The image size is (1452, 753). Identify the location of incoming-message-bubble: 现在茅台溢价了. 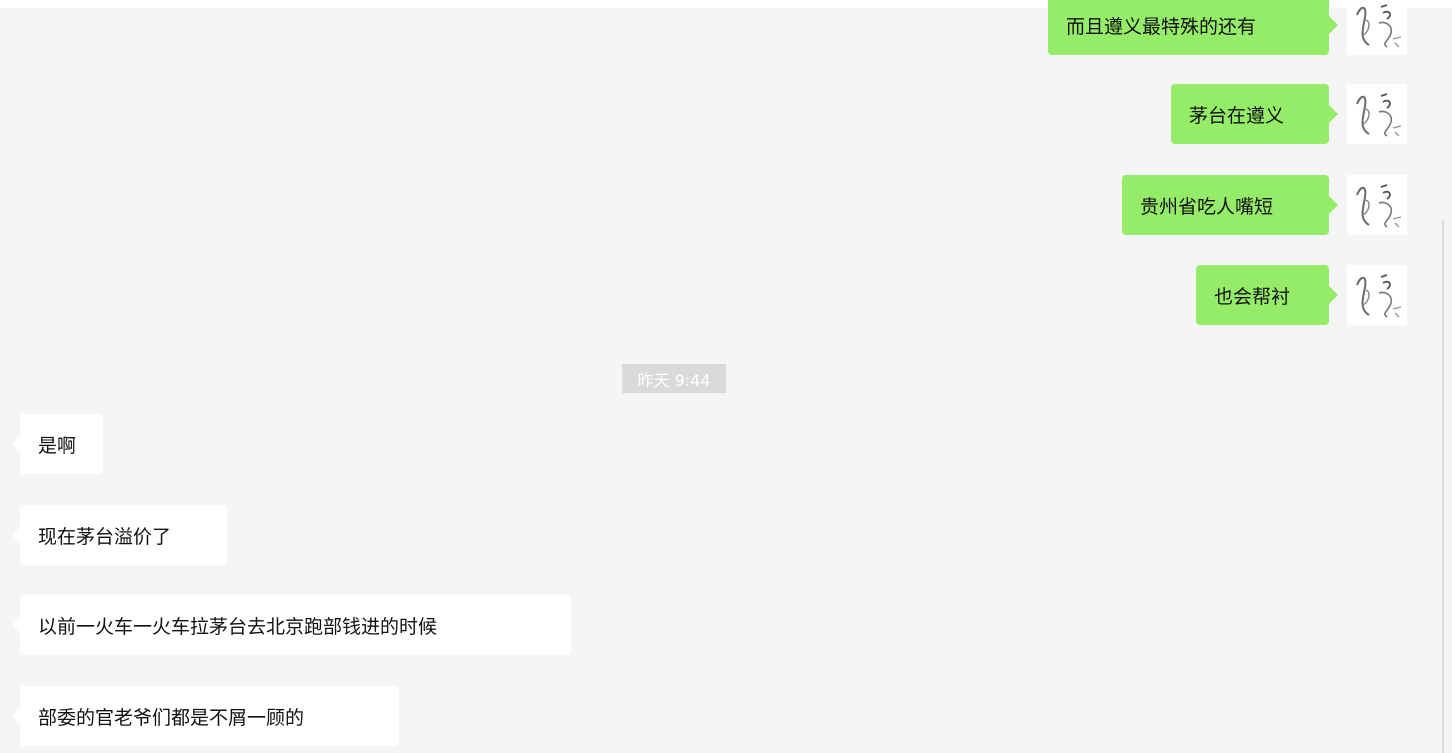
(119, 535).